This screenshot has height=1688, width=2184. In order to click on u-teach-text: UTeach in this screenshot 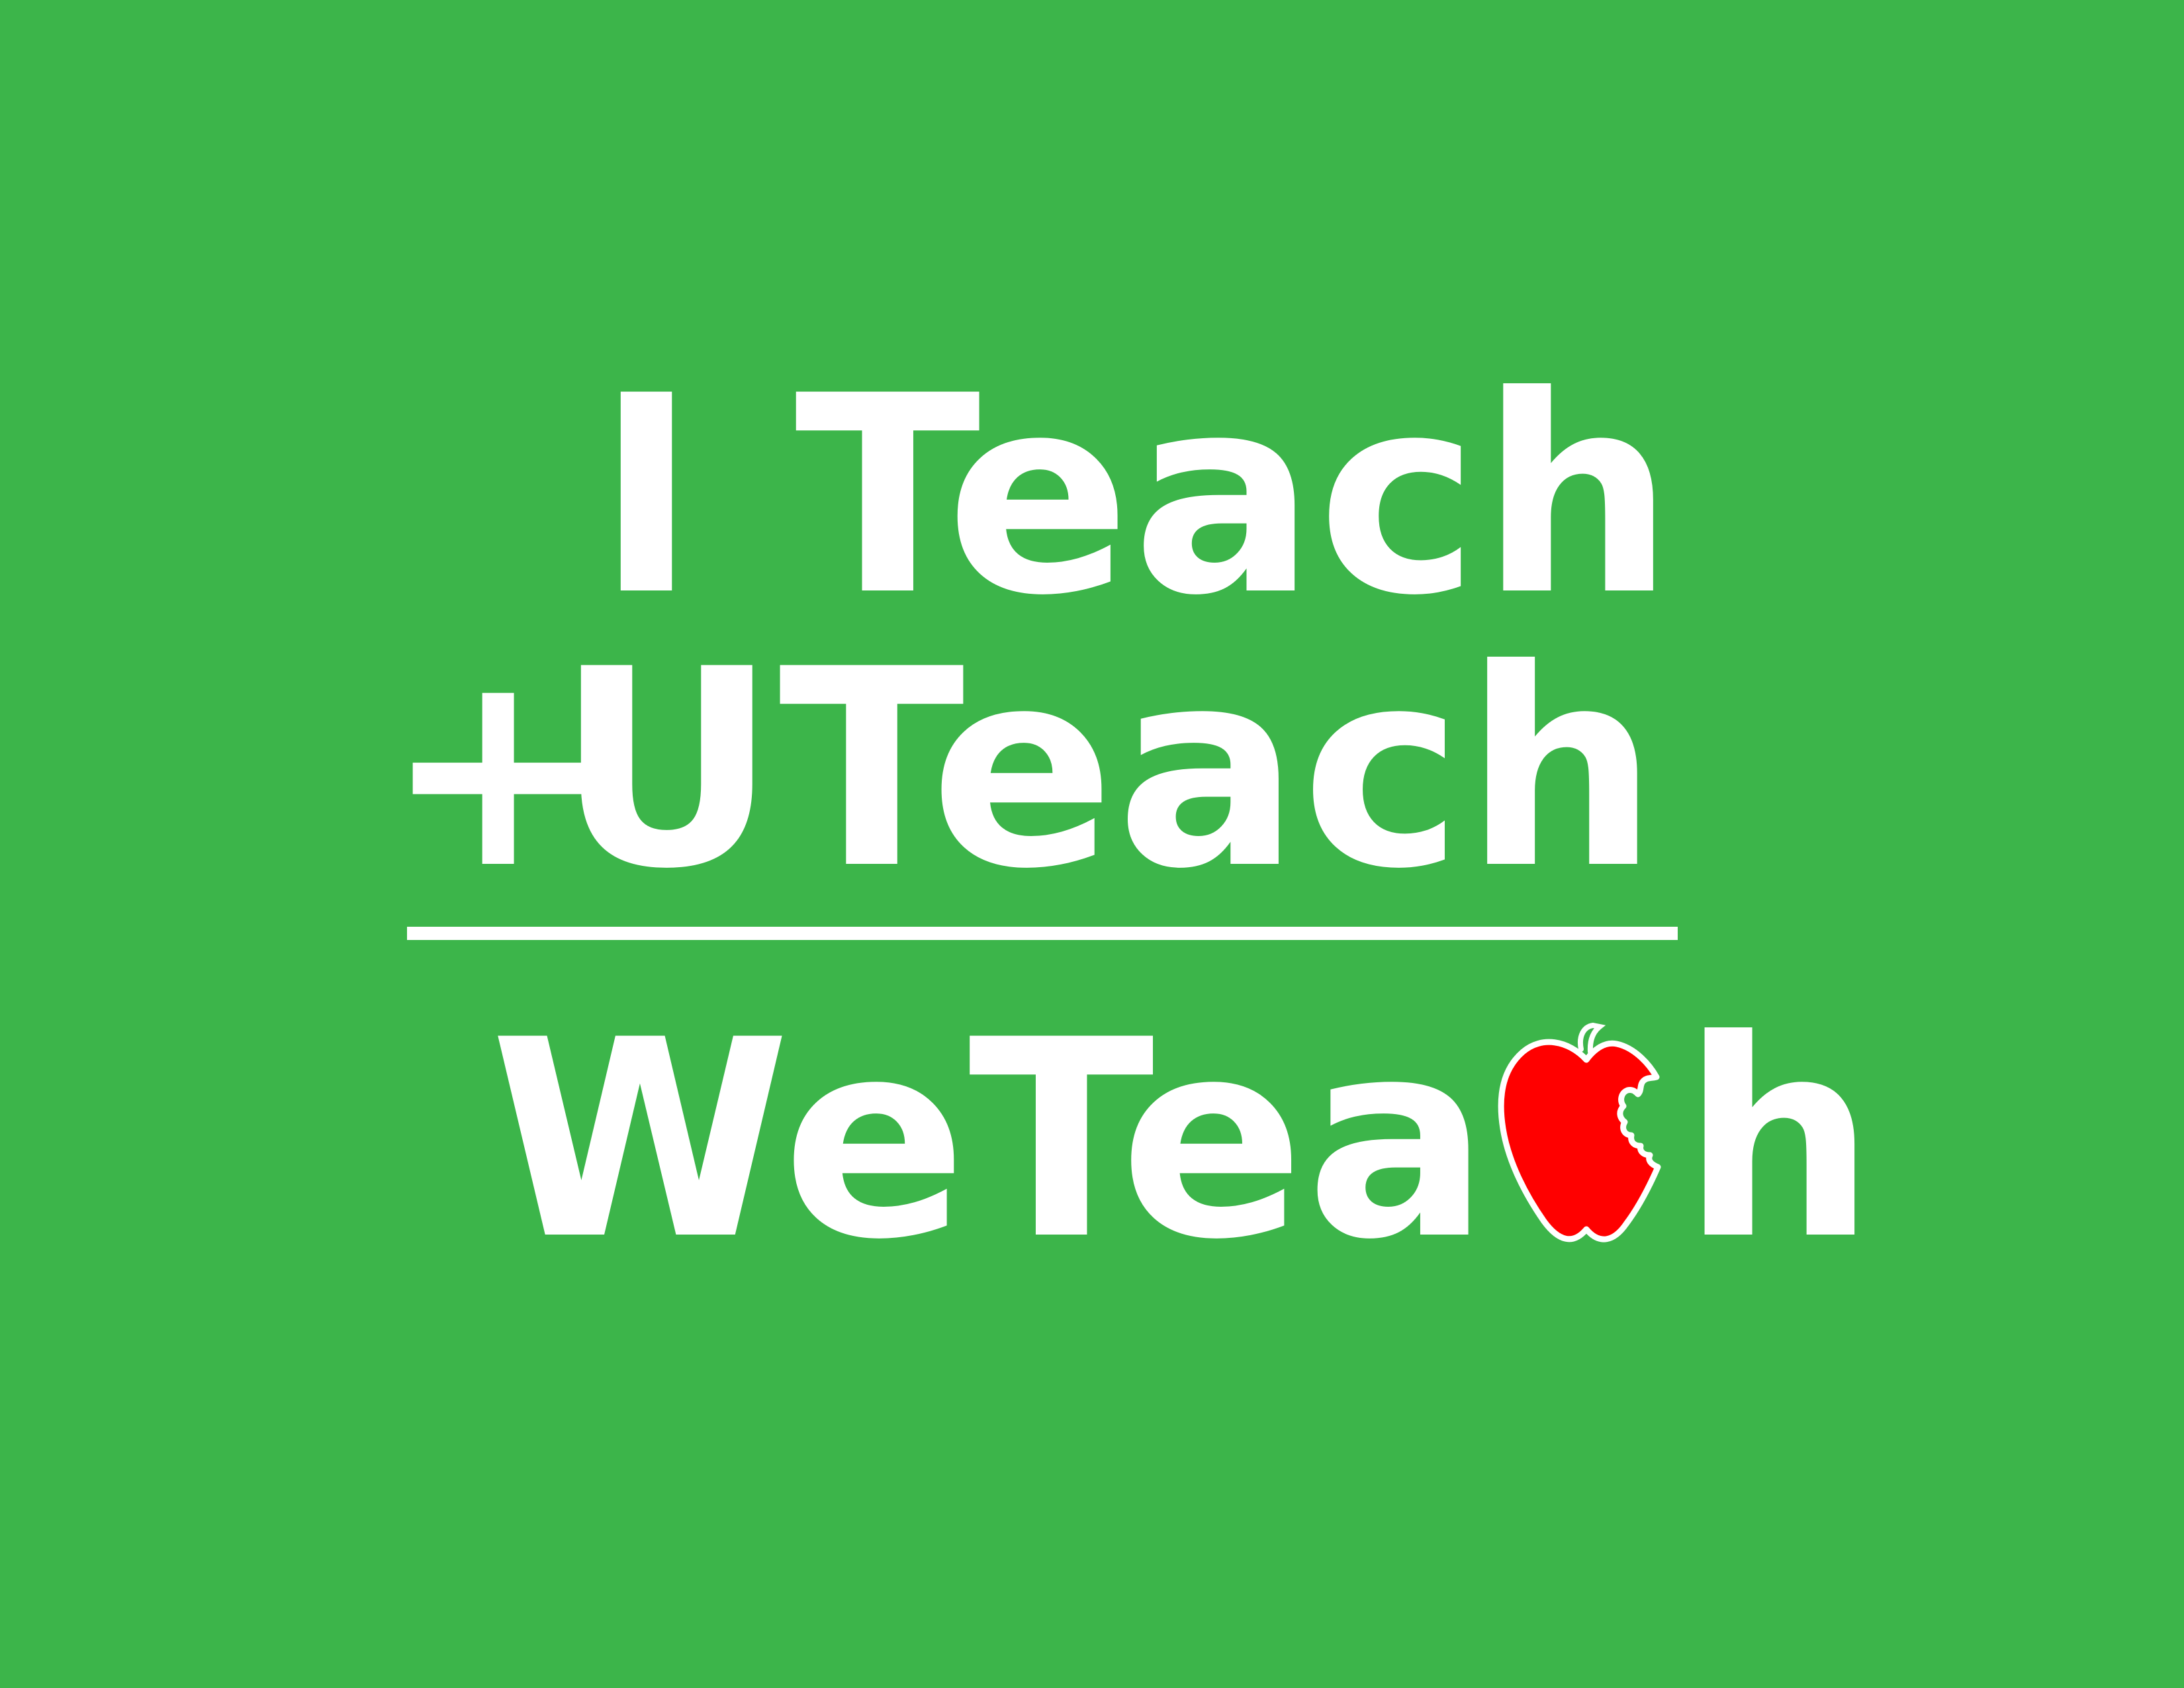, I will do `click(1108, 770)`.